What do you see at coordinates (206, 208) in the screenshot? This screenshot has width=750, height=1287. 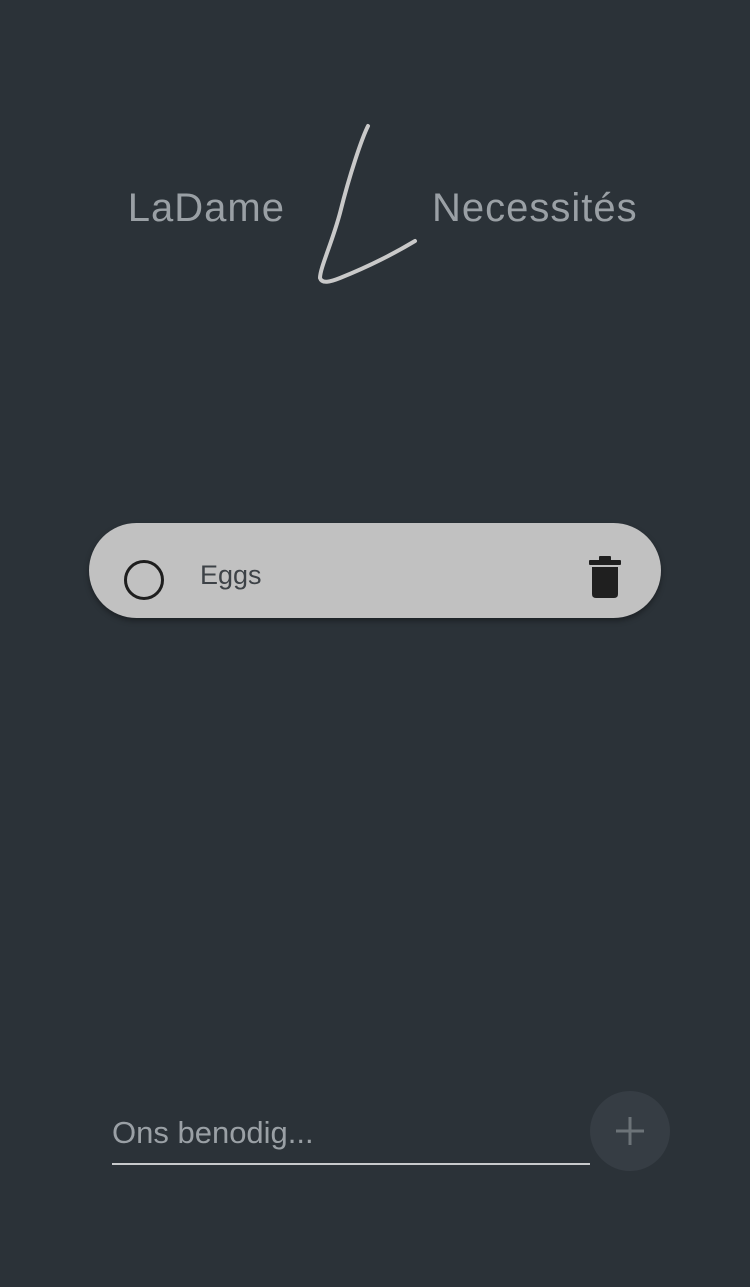 I see `brand-left-text: LaDame` at bounding box center [206, 208].